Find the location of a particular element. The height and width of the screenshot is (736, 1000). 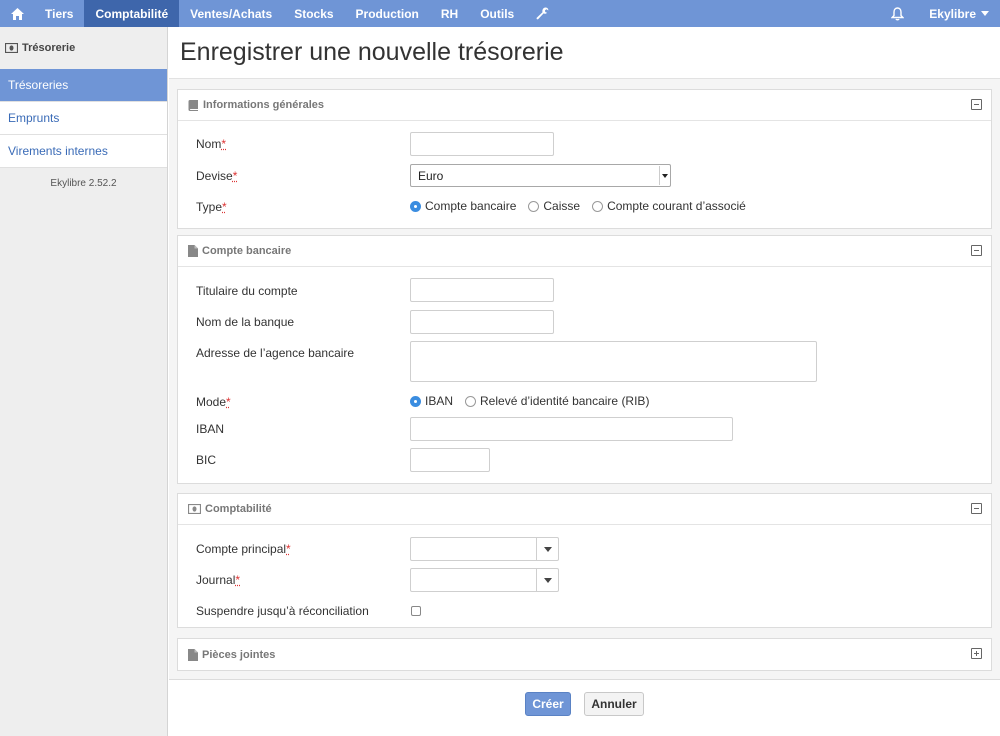

book-icon is located at coordinates (193, 105).